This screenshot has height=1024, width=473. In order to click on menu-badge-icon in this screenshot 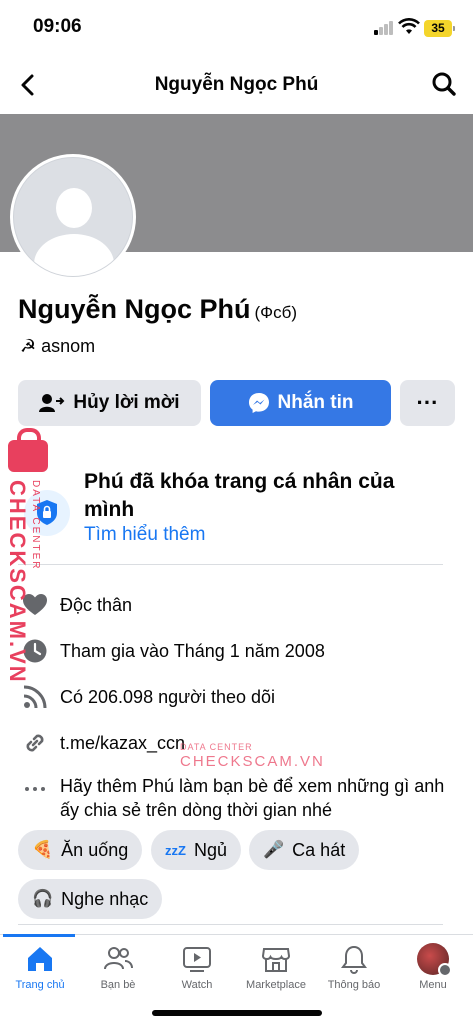, I will do `click(445, 970)`.